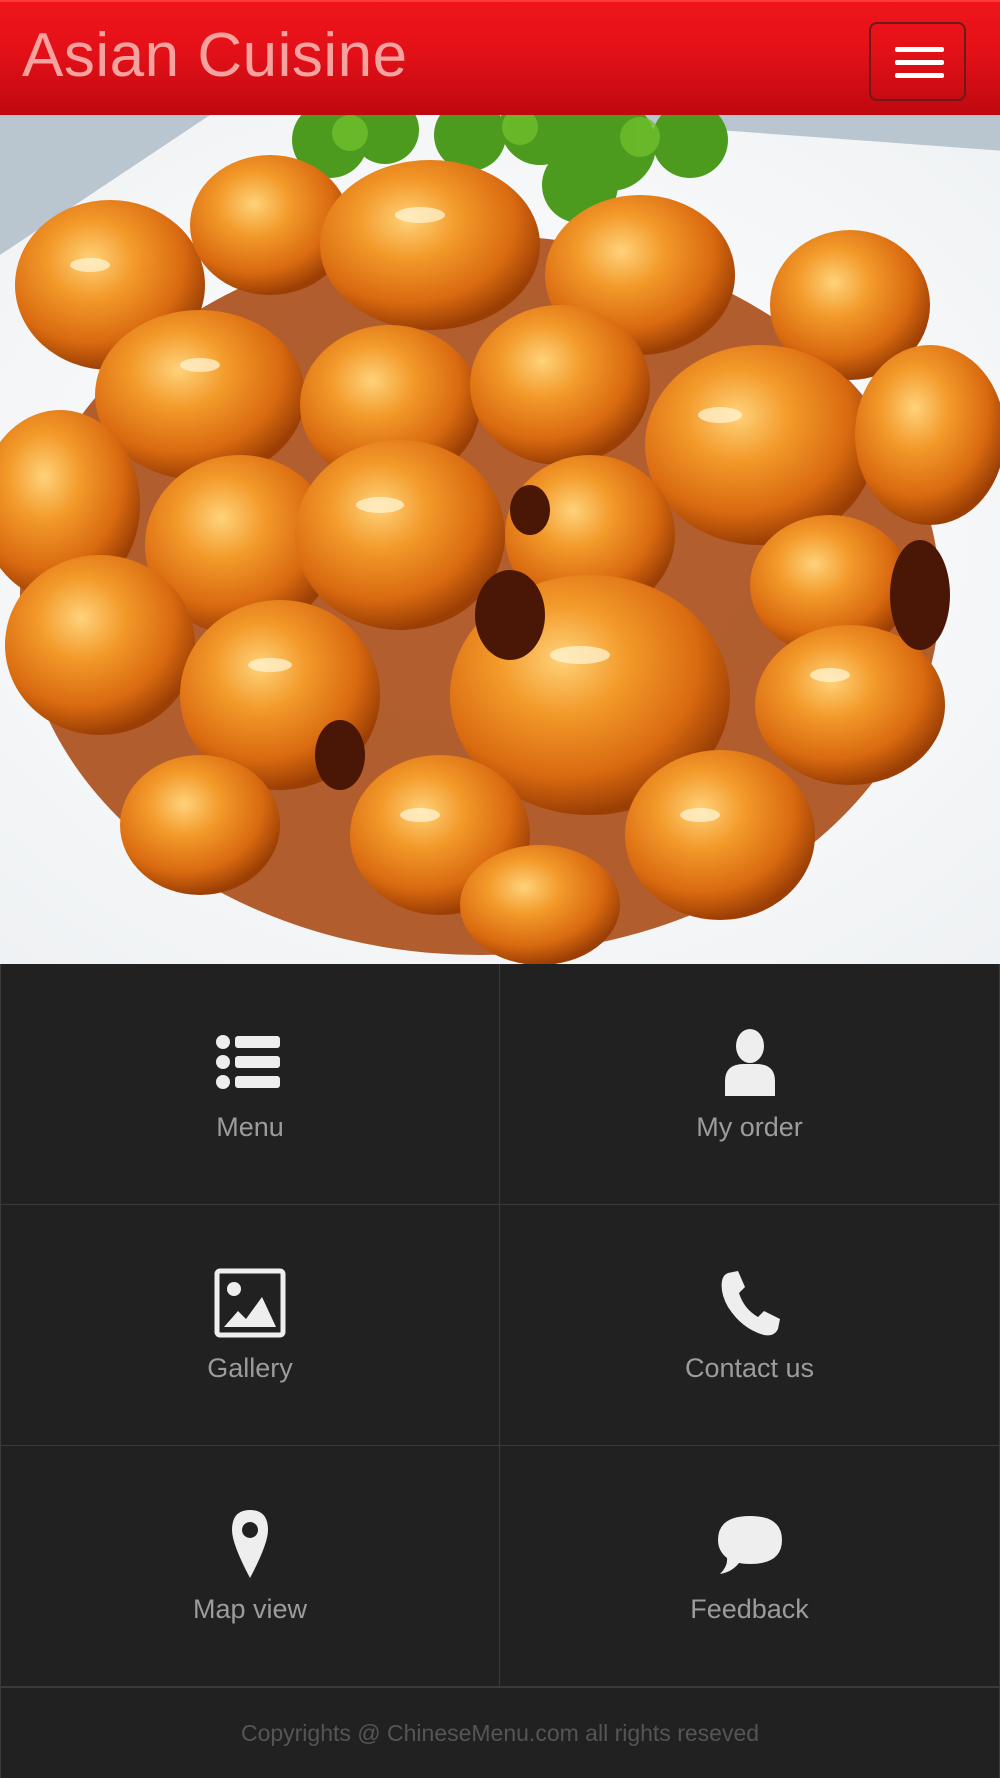 This screenshot has width=1000, height=1778. Describe the element at coordinates (750, 1062) in the screenshot. I see `user-icon` at that location.